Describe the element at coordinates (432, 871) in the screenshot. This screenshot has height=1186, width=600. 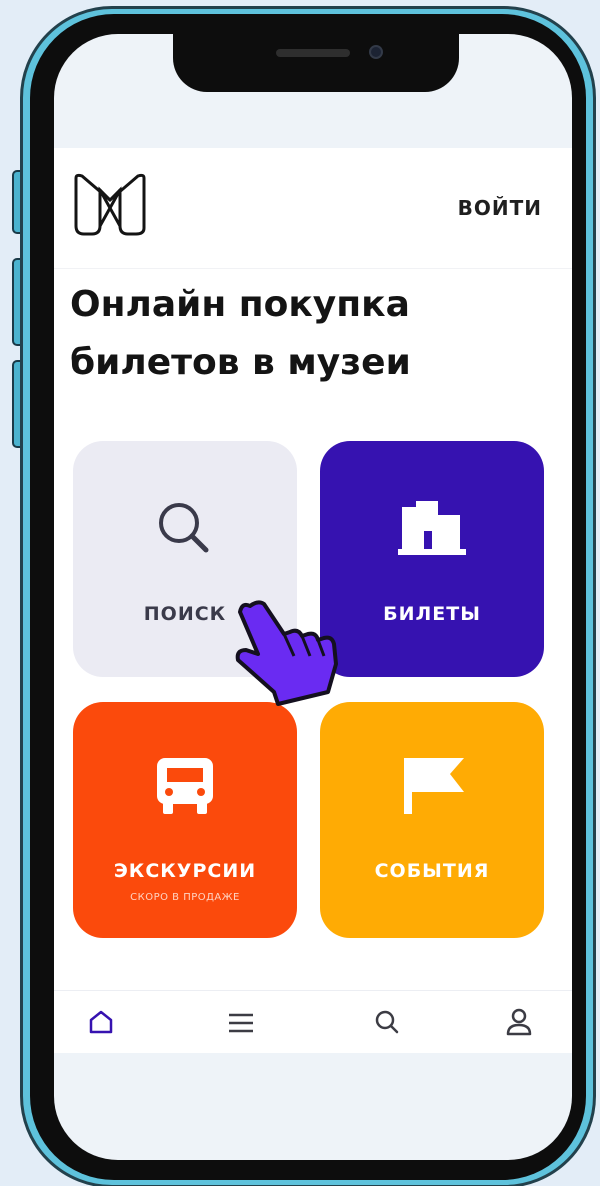
I see `events-tile-label: СОБЫТИЯ` at that location.